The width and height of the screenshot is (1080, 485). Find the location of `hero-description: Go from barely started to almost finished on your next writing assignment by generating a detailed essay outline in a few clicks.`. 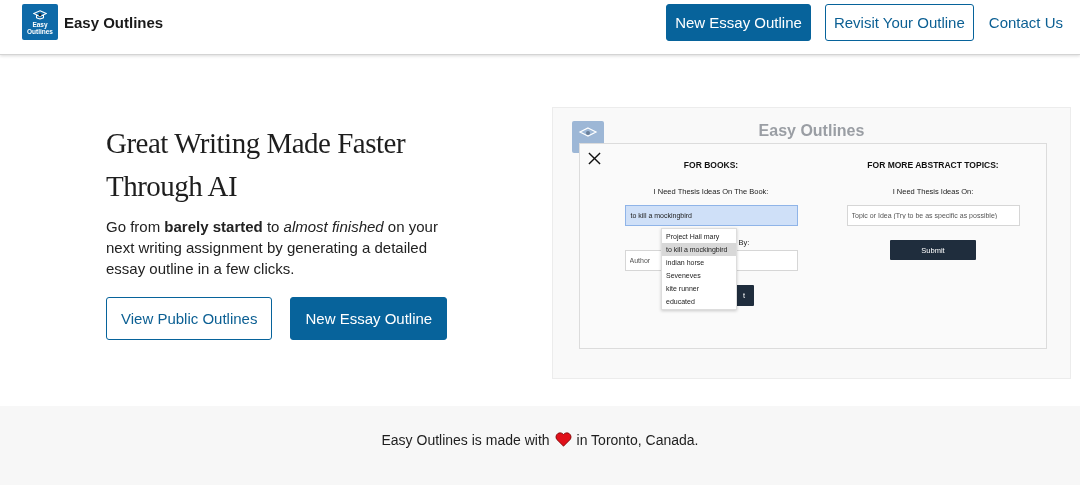

hero-description: Go from barely started to almost finished on your next writing assignment by generating a detailed essay outline in a few clicks. is located at coordinates (272, 247).